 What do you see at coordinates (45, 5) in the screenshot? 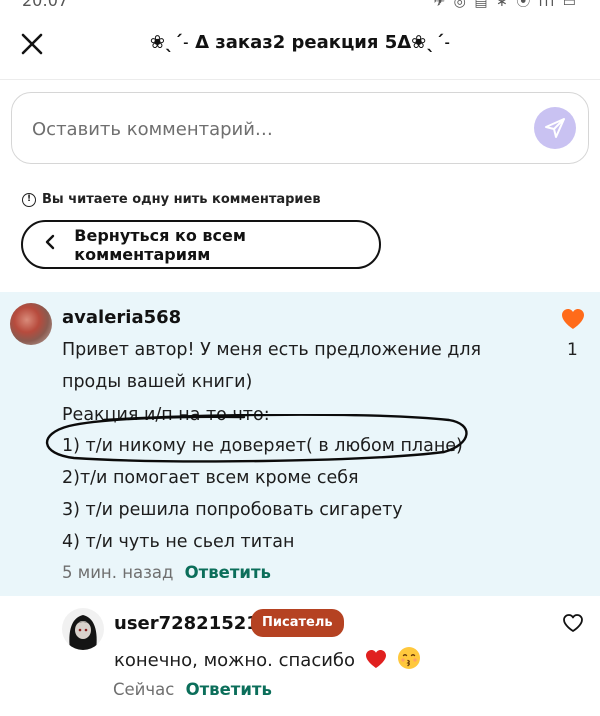
I see `status-time: 20:07` at bounding box center [45, 5].